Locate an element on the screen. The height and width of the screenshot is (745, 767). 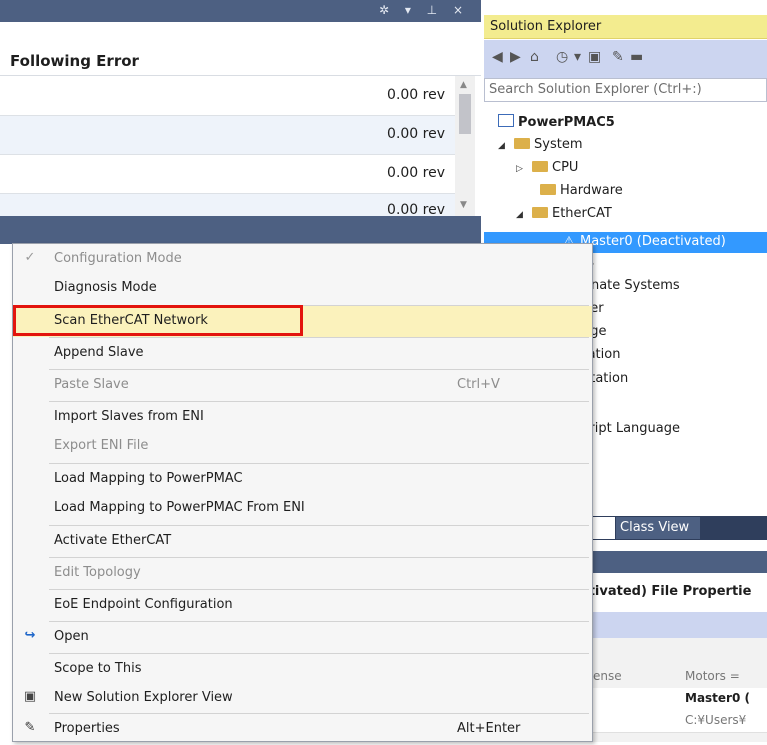
collapse-icon: ▬ is located at coordinates (636, 57).